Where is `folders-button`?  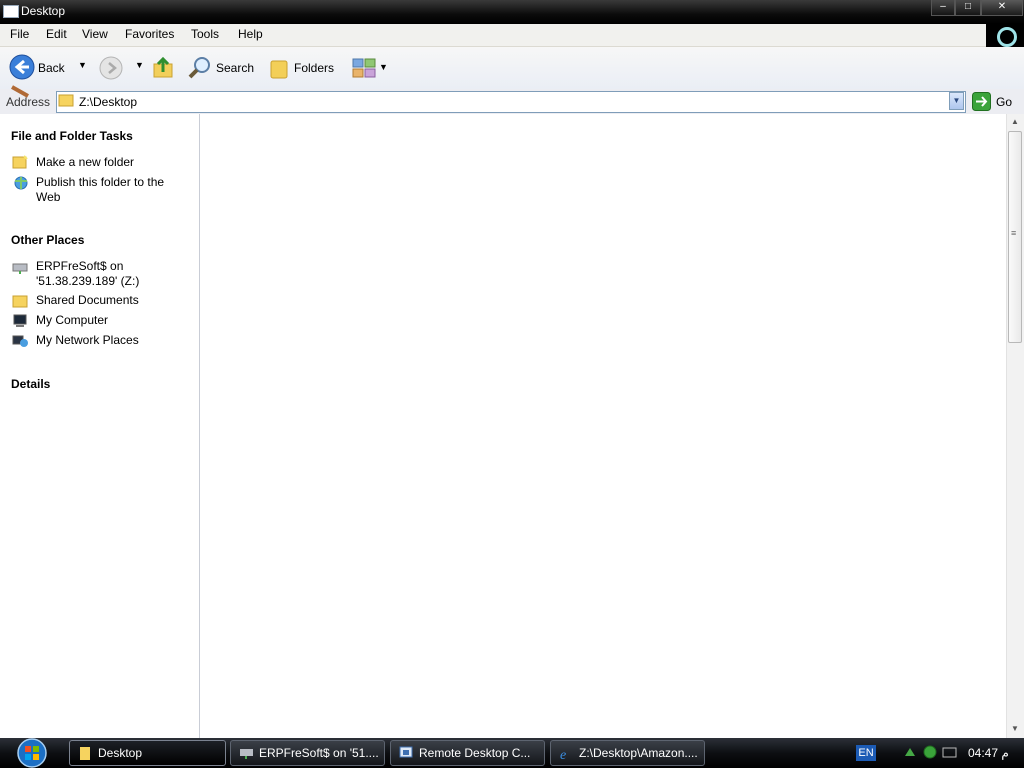
folders-button is located at coordinates (280, 68).